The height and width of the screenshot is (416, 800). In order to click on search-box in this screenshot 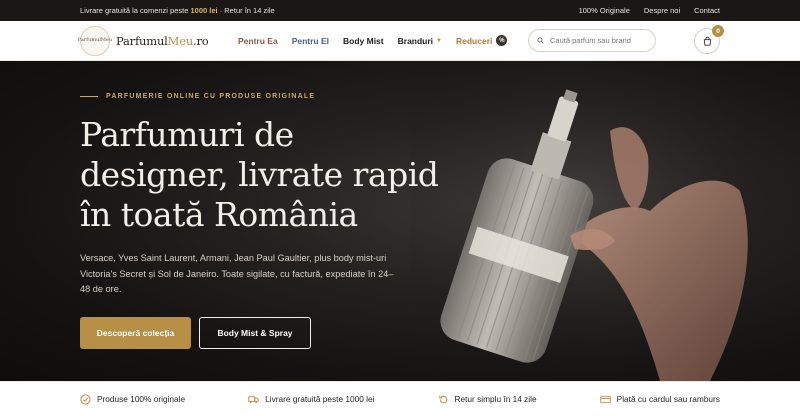, I will do `click(592, 40)`.